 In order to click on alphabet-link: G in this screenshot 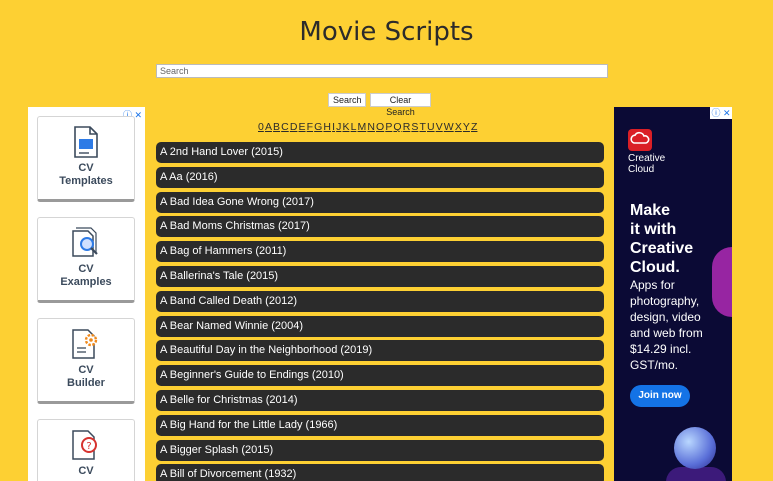, I will do `click(318, 127)`.